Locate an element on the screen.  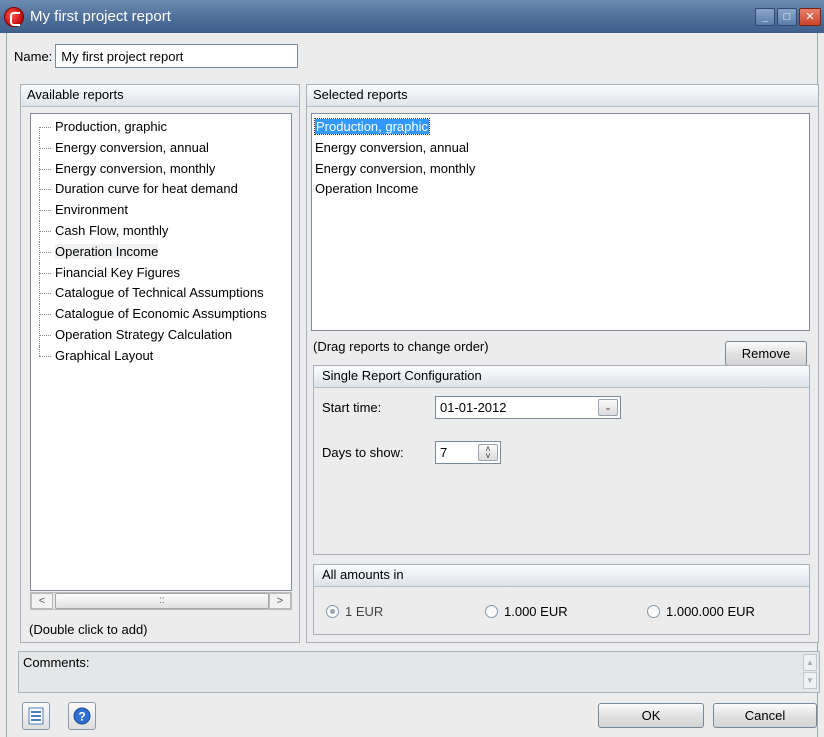
selected-report-item-active: Production, graphic is located at coordinates (560, 127).